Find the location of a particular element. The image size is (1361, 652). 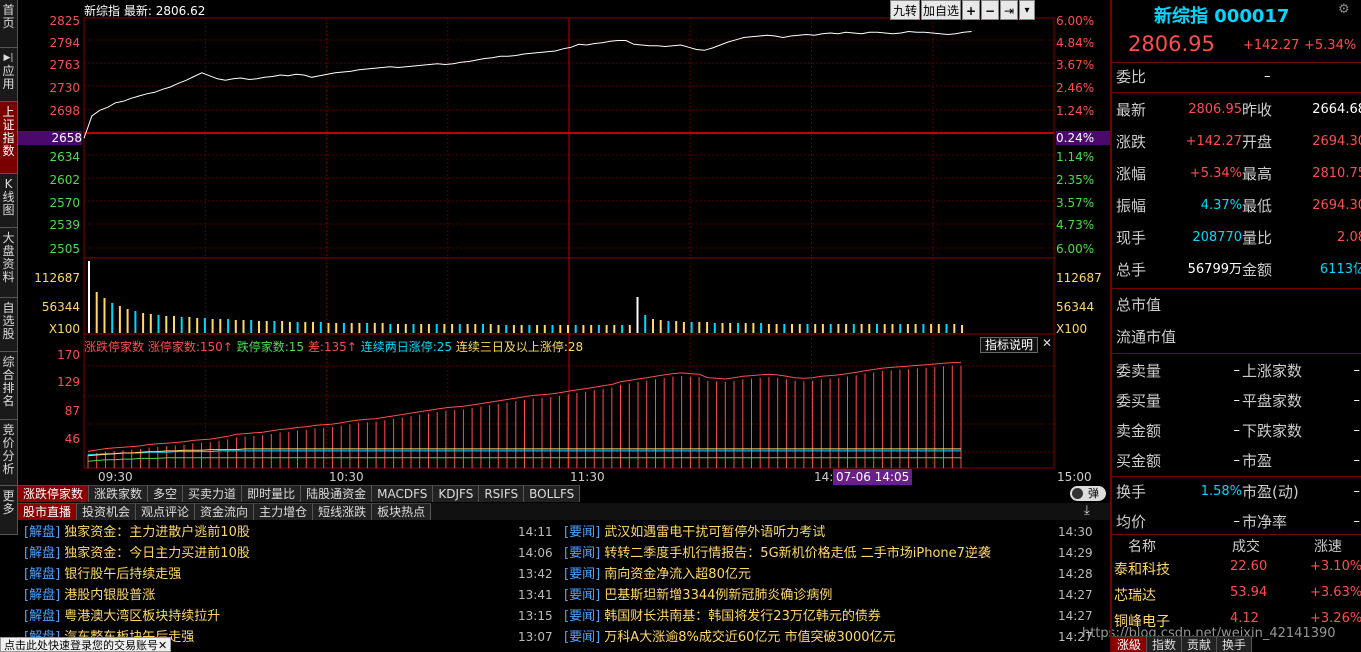

tab-buy-sell-force: 买卖力道 is located at coordinates (213, 493).